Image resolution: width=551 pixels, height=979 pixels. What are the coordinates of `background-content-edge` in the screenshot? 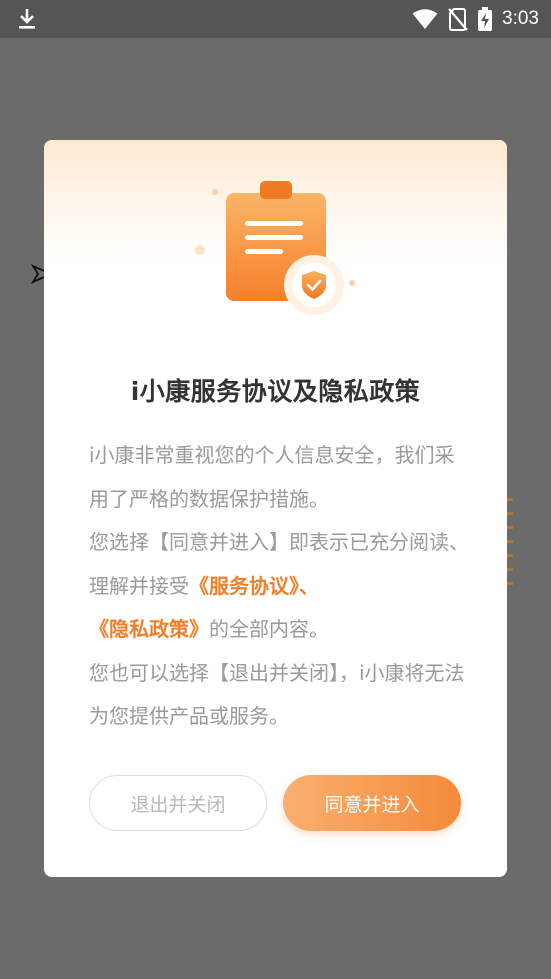 It's located at (509, 541).